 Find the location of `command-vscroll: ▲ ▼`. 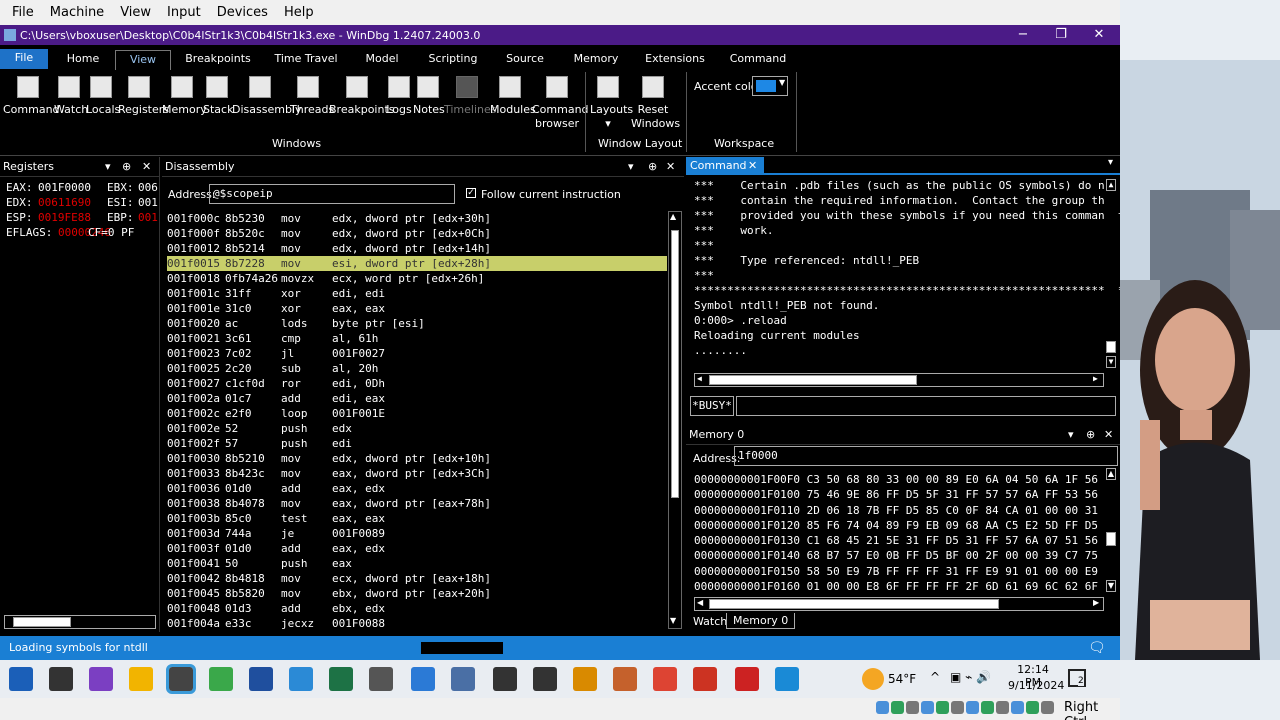

command-vscroll: ▲ ▼ is located at coordinates (1111, 275).